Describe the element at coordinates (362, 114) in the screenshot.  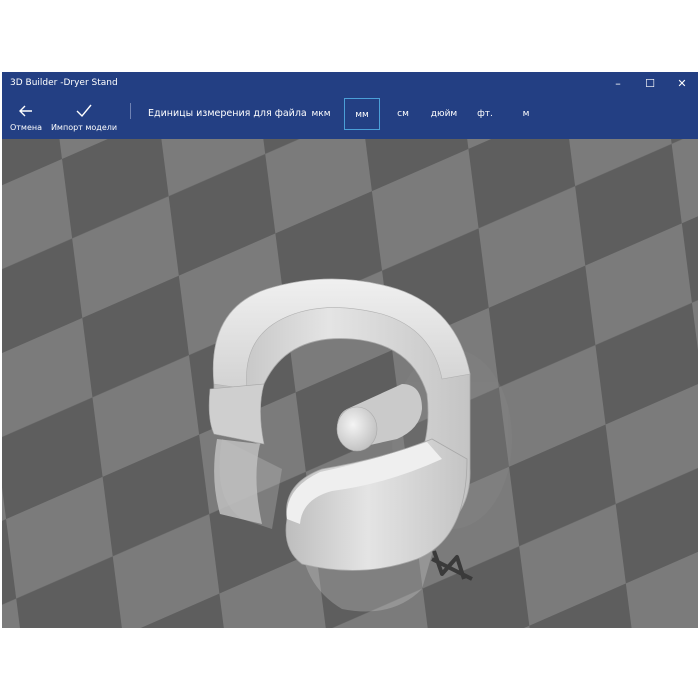
I see `unit-mm-button: мм` at that location.